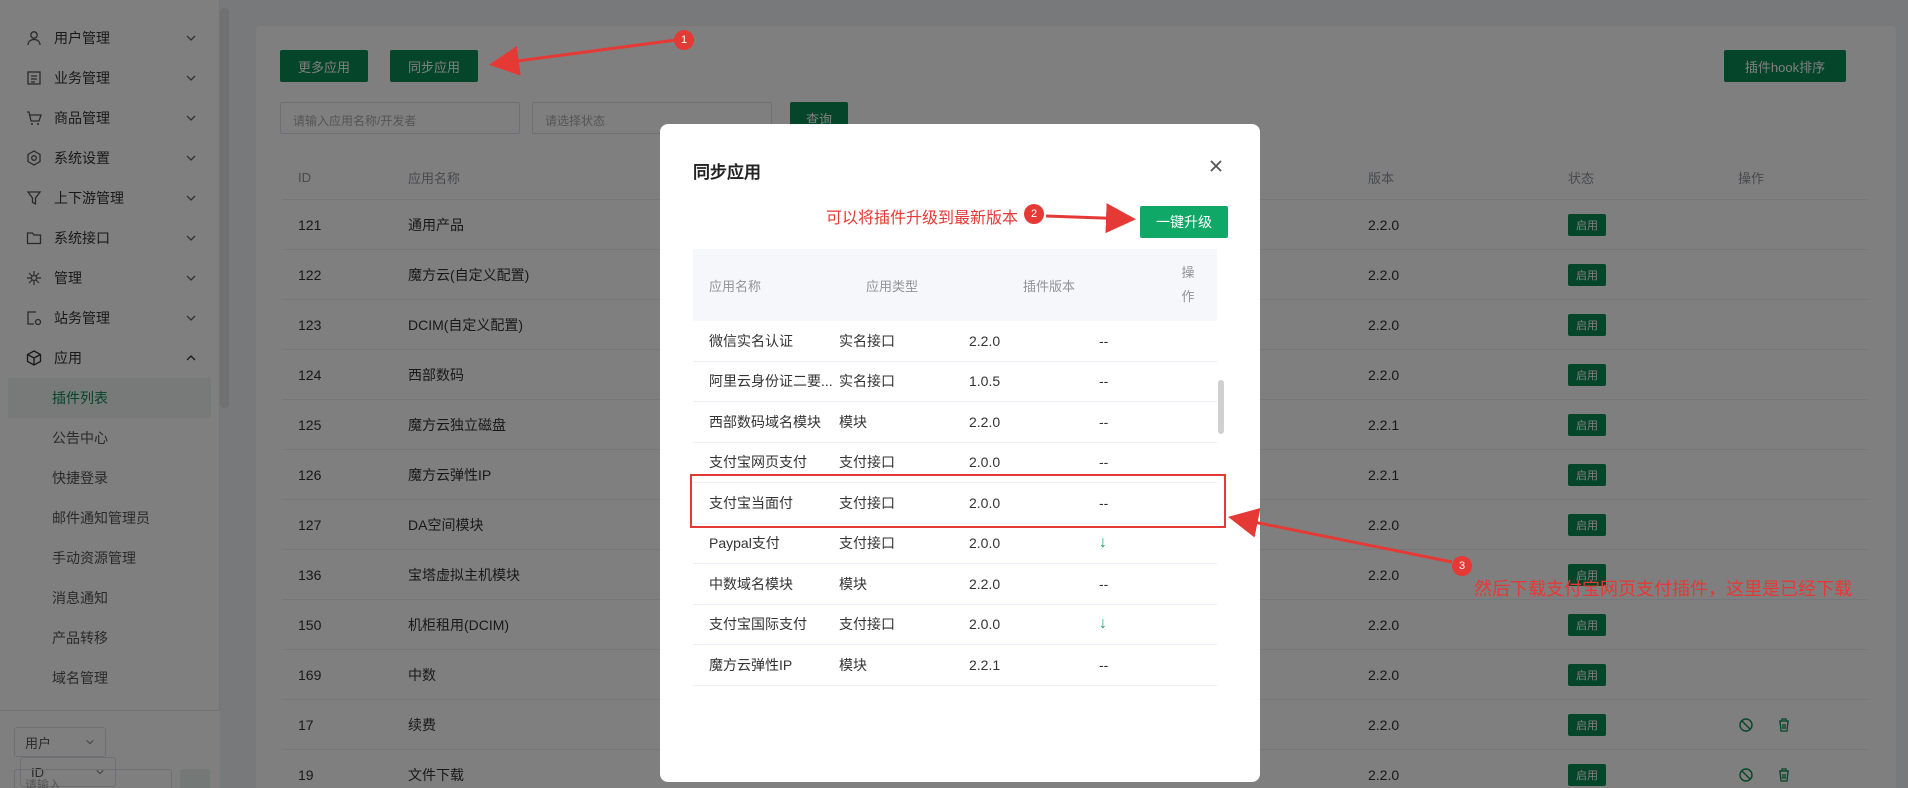  What do you see at coordinates (1663, 589) in the screenshot?
I see `annotation-3-text: 然后下载支付宝网页支付插件，这里是已经下载` at bounding box center [1663, 589].